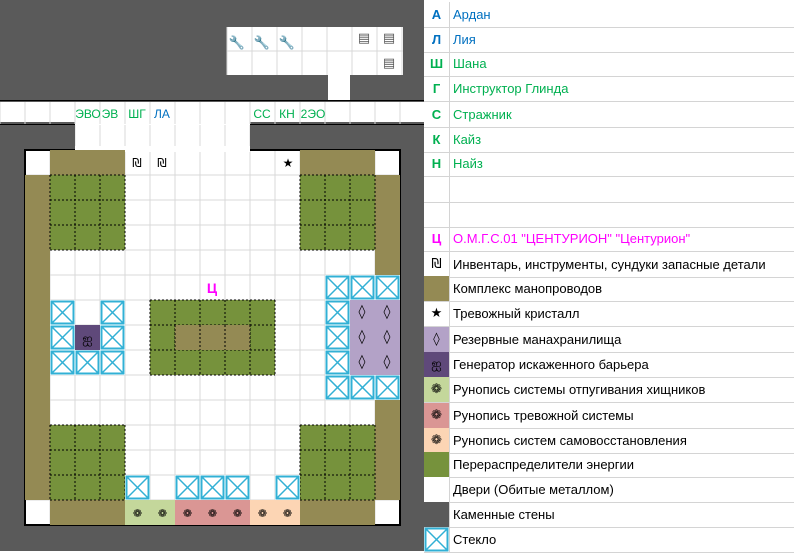 This screenshot has height=553, width=794. What do you see at coordinates (468, 163) in the screenshot?
I see `legend-label: Найз` at bounding box center [468, 163].